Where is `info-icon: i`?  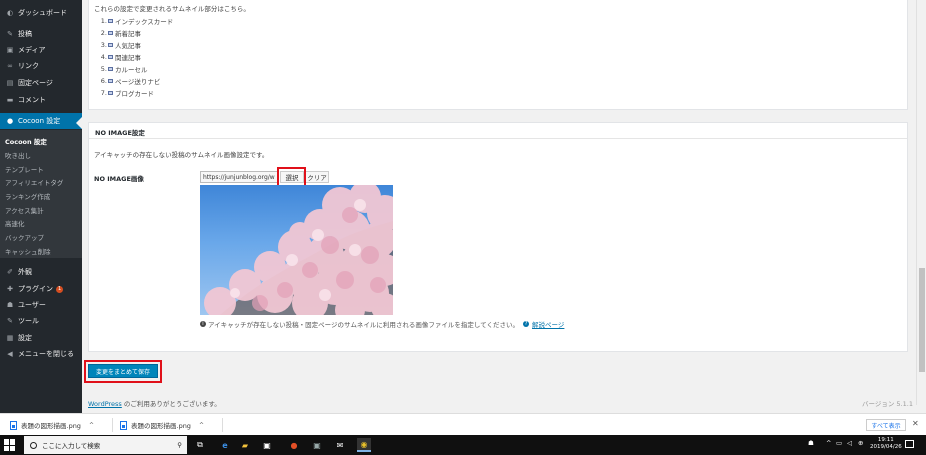 info-icon: i is located at coordinates (203, 324).